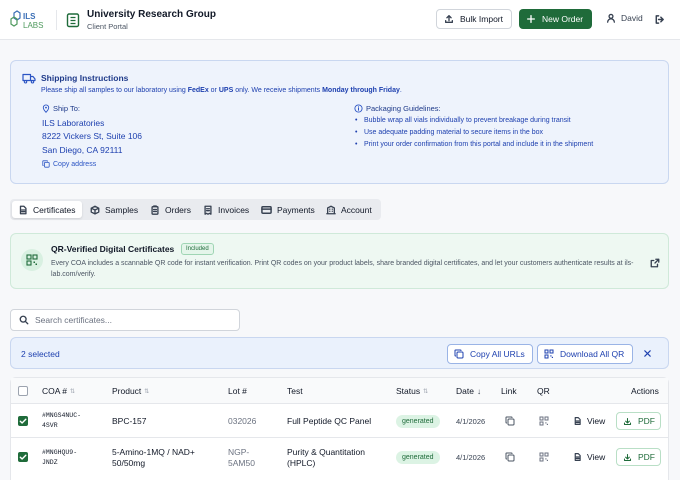 This screenshot has width=680, height=480. I want to click on product-name: BPC-157, so click(129, 421).